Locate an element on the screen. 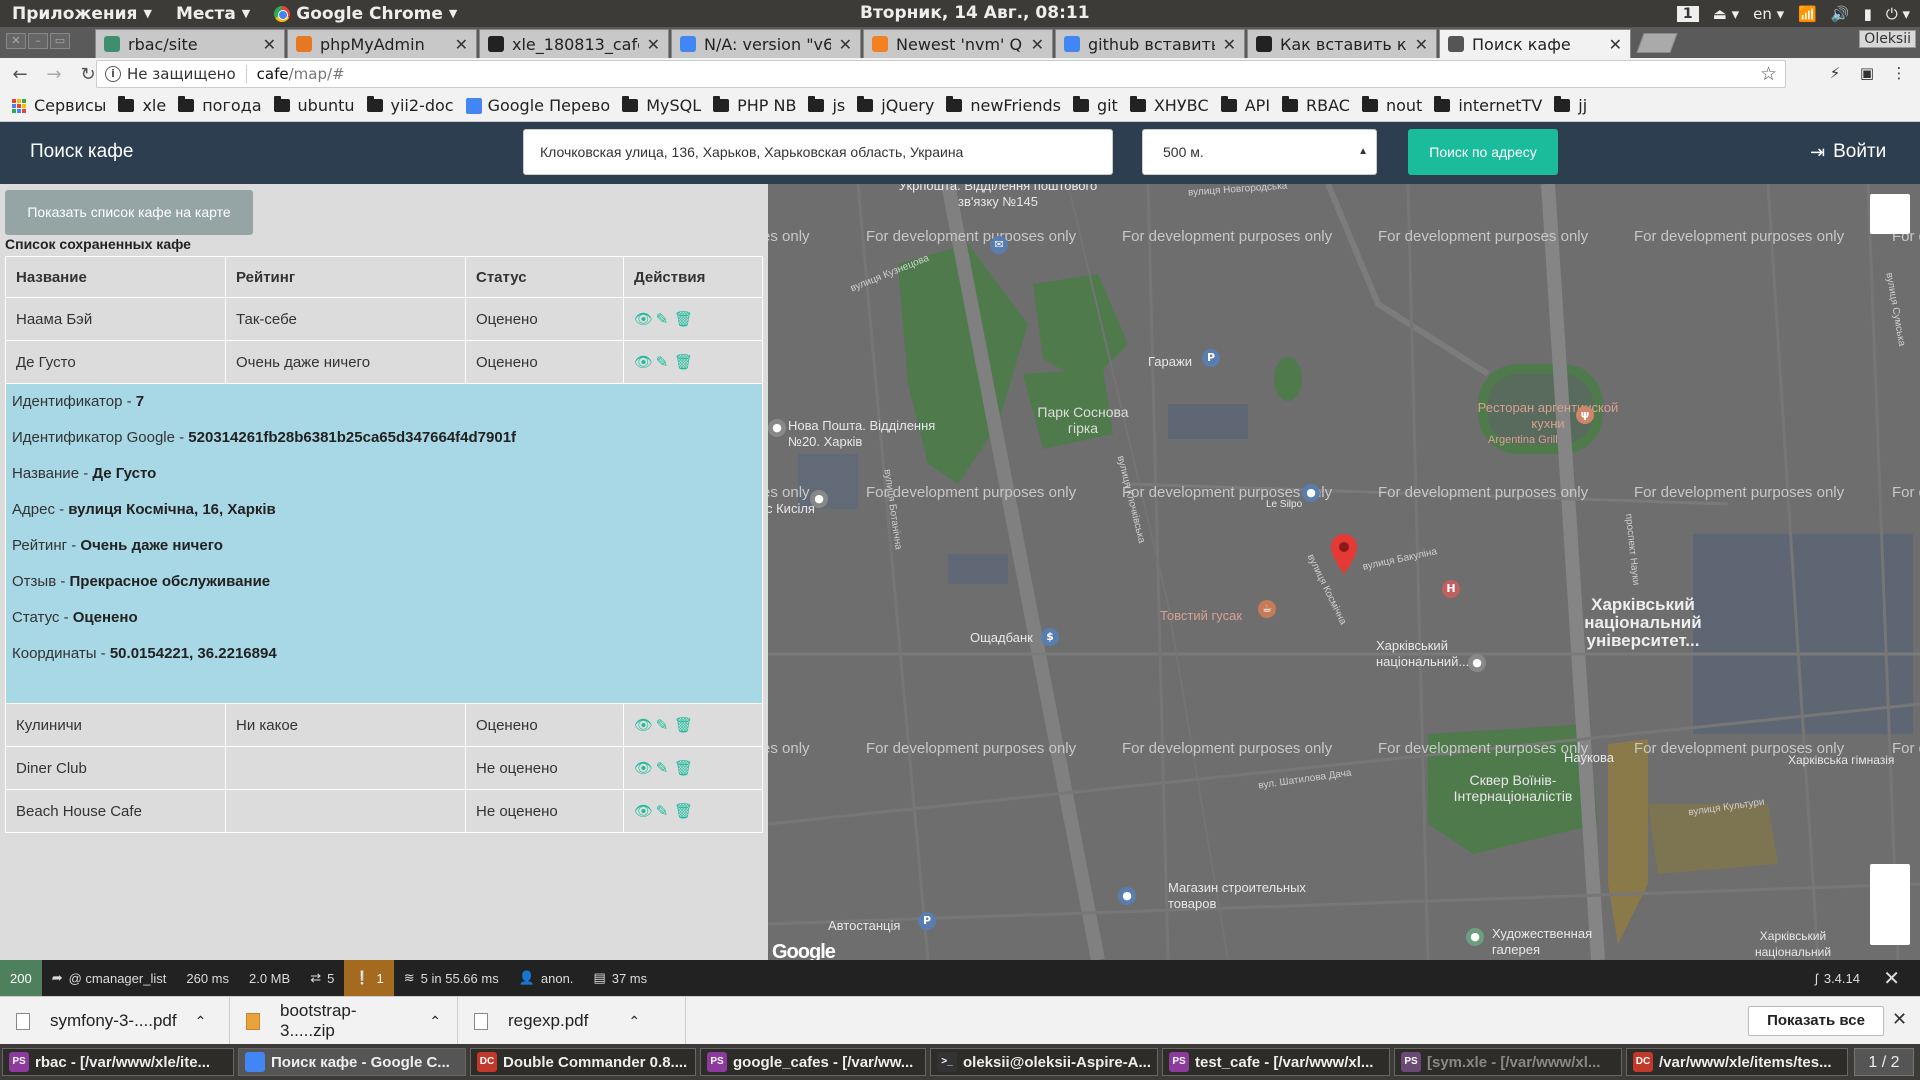  browser-tab: xle_180813_cafe/f ✕ is located at coordinates (574, 43).